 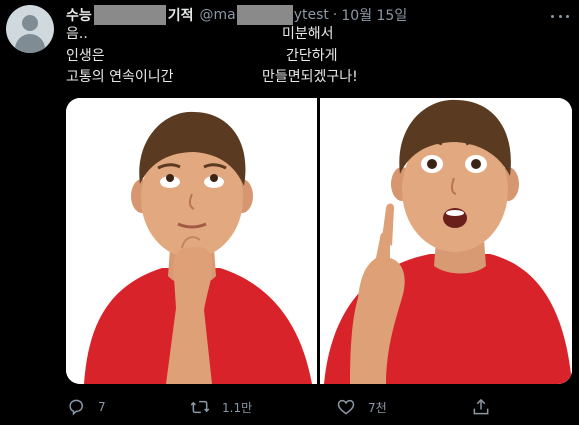 I want to click on default-avatar-icon, so click(x=30, y=29).